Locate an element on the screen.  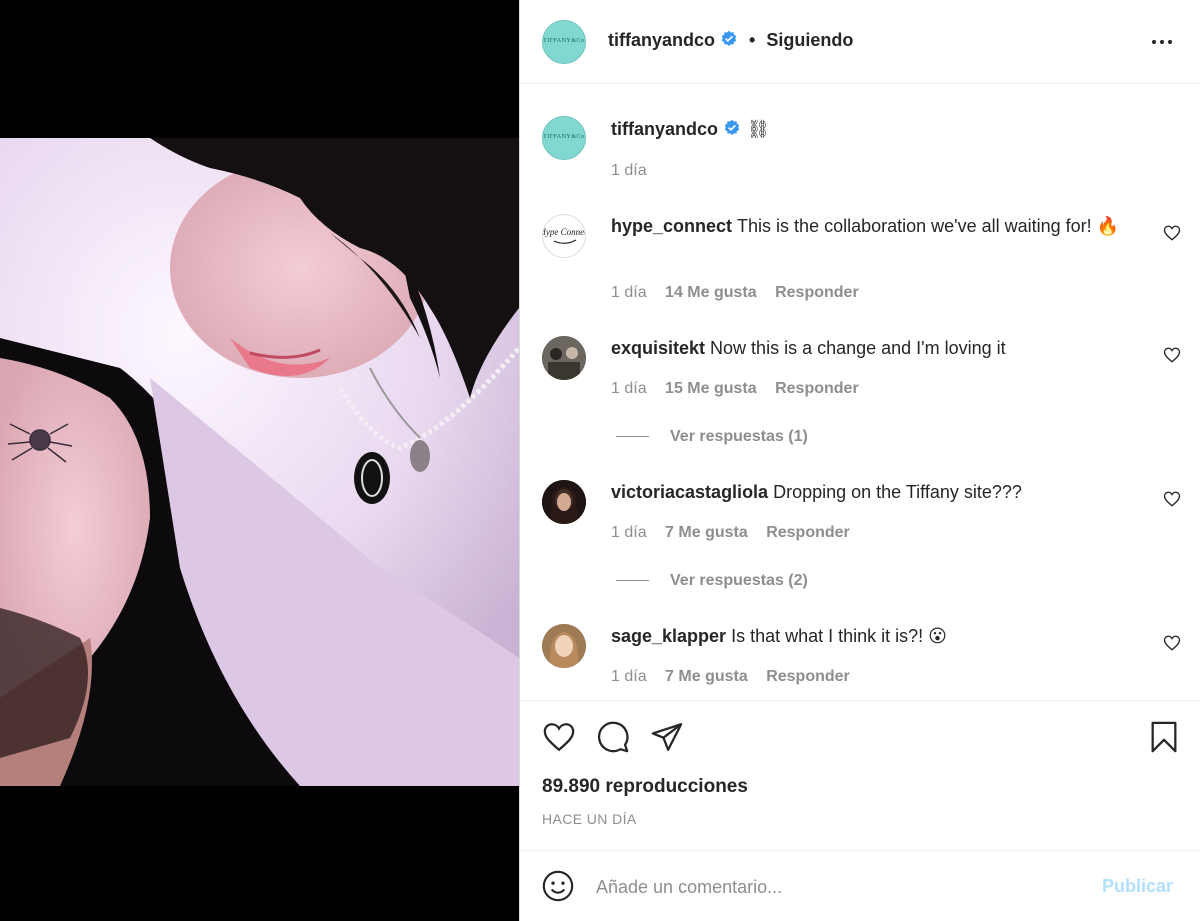
publish-button: Publicar is located at coordinates (1137, 886).